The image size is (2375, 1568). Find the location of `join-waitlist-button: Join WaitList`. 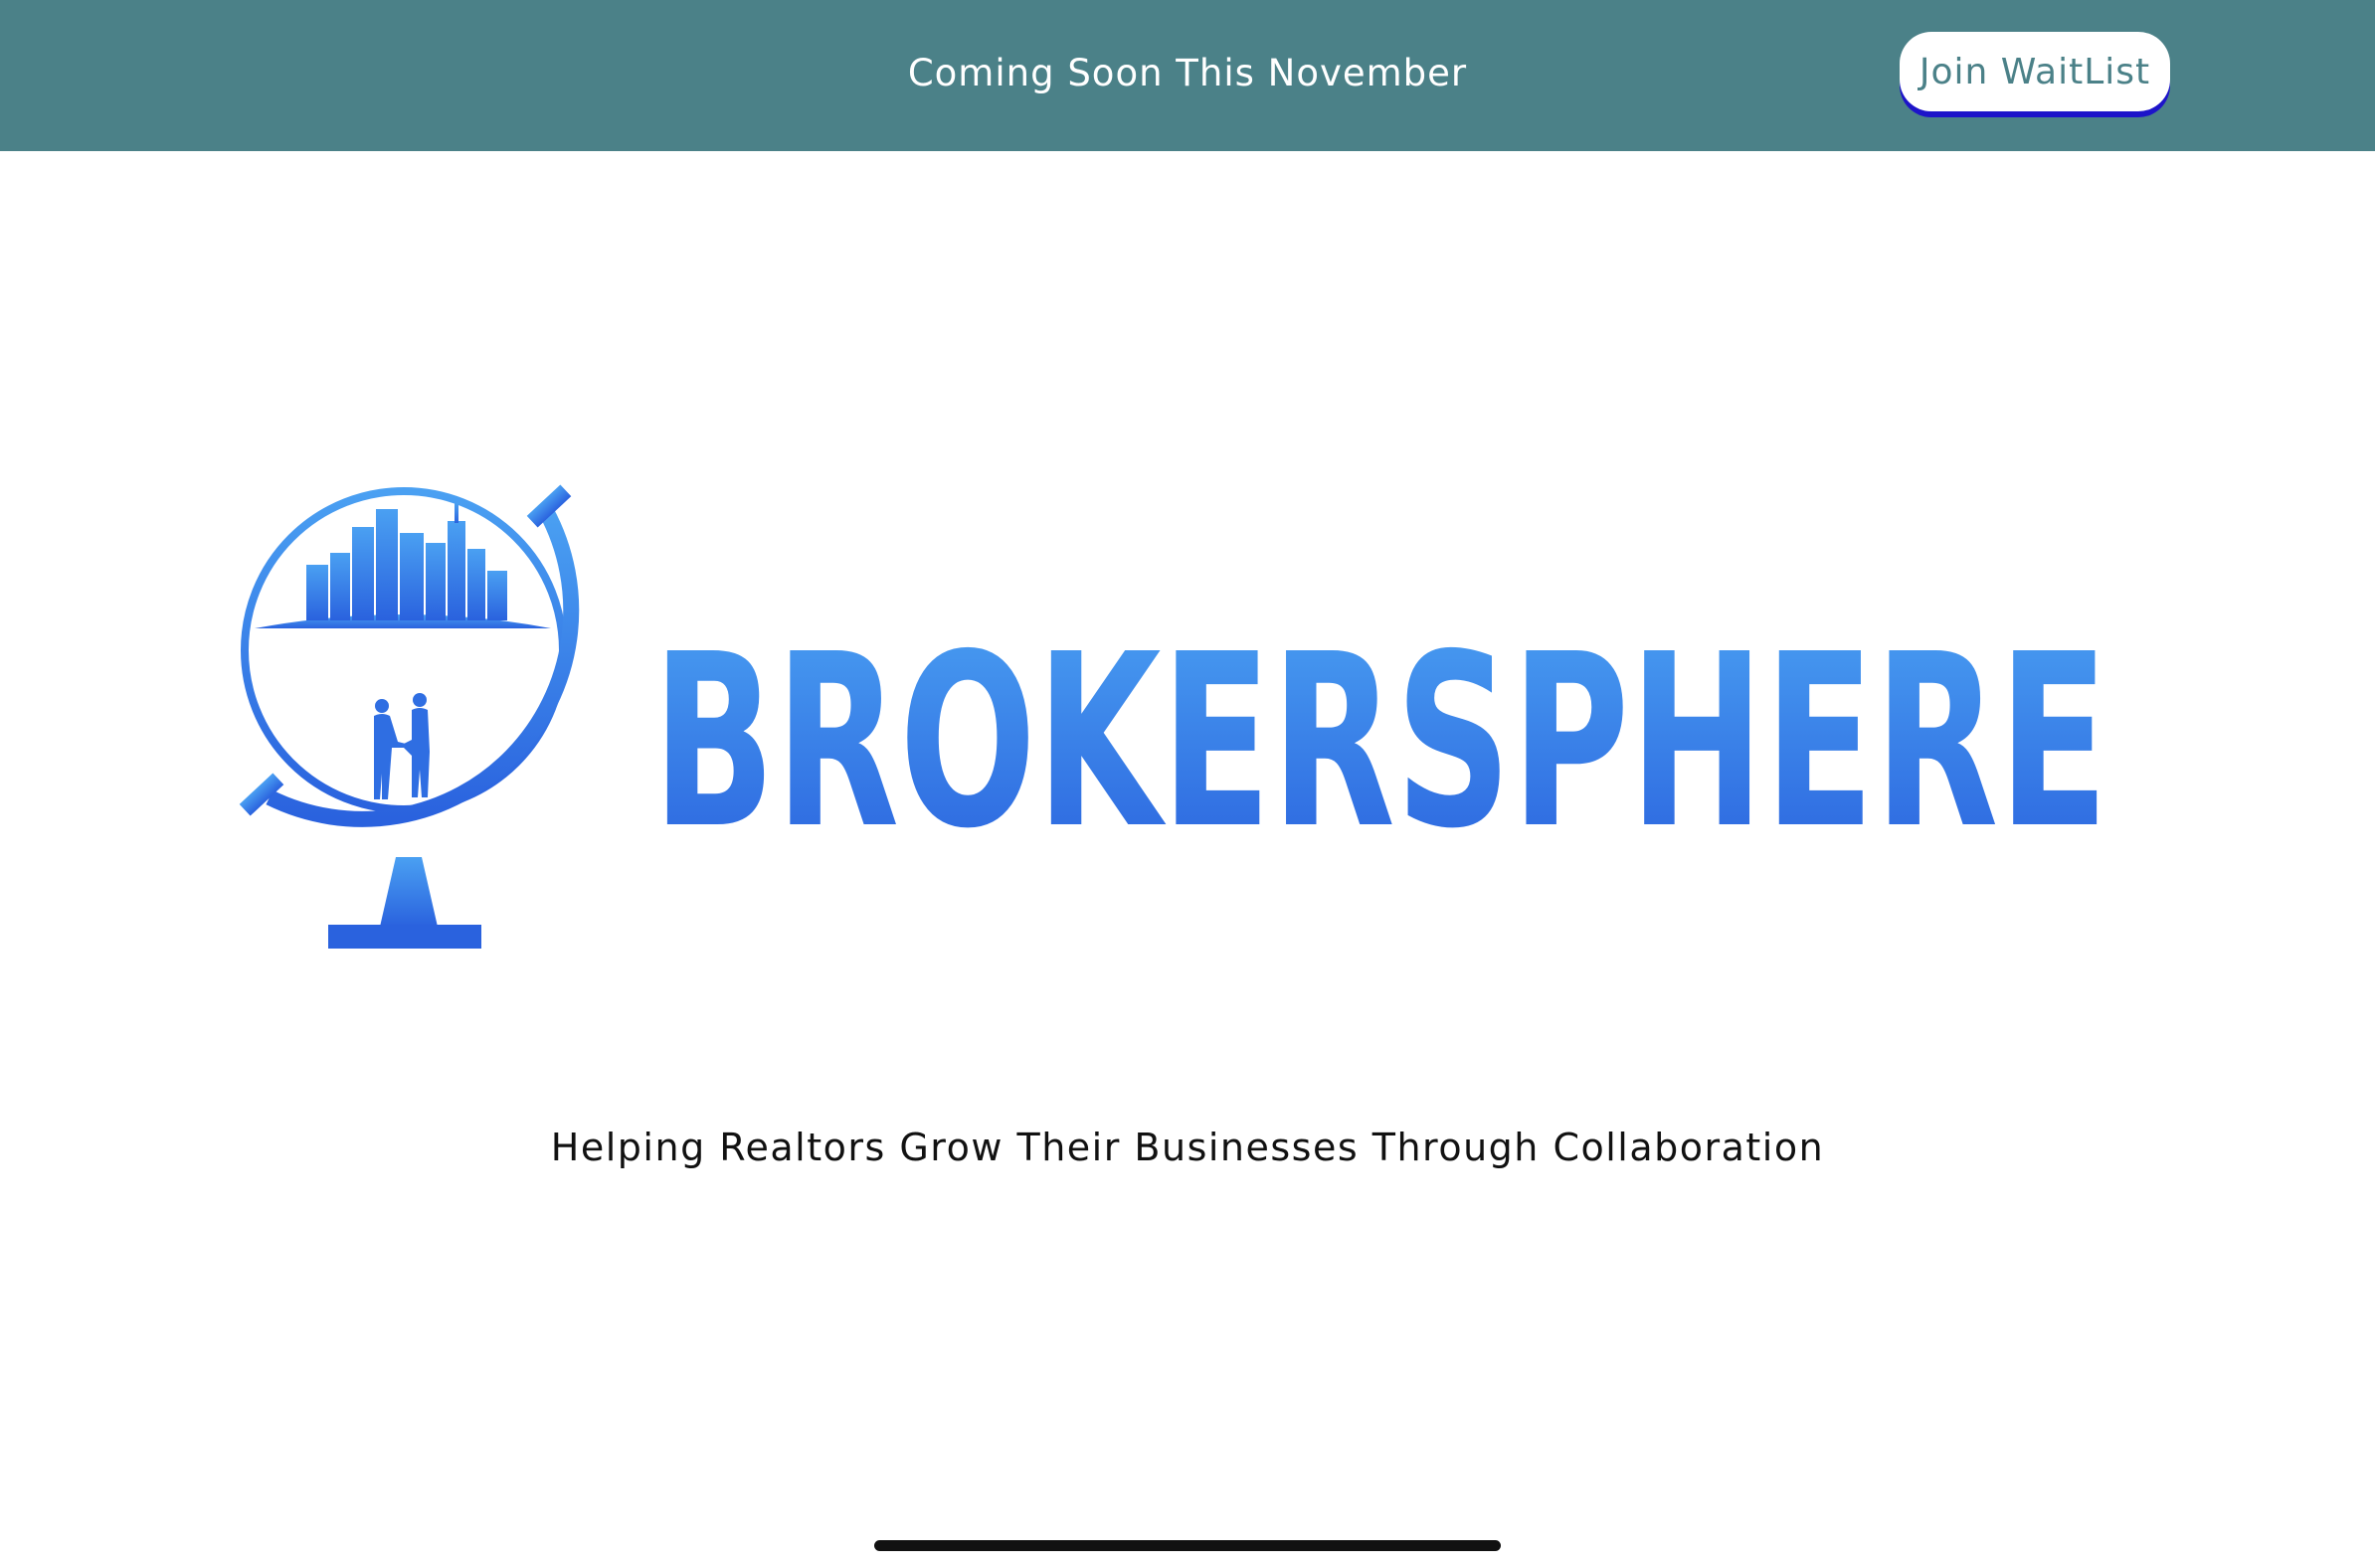

join-waitlist-button: Join WaitList is located at coordinates (2035, 71).